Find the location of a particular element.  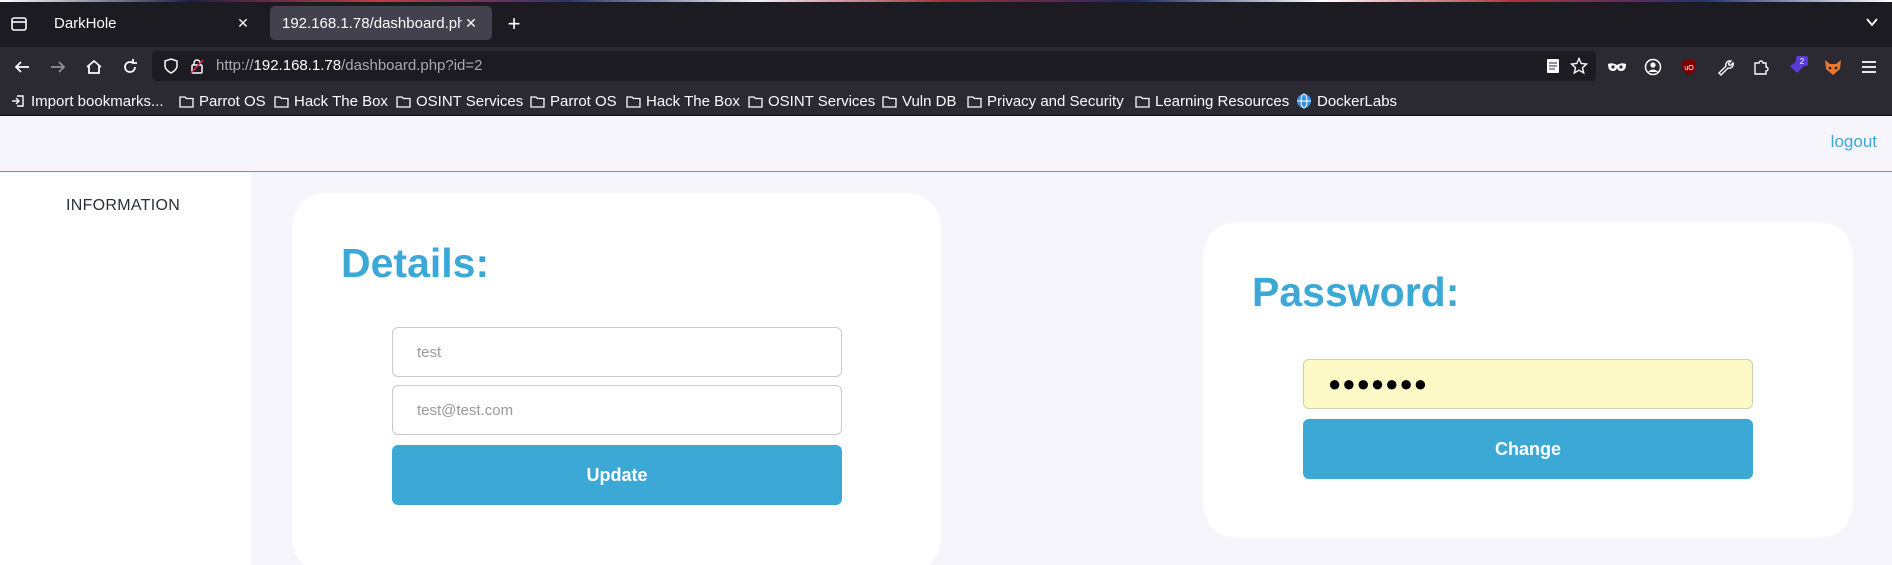

tab-dashboard: 192.168.1.78/dashboard.php?id=2 ✕ is located at coordinates (381, 23).